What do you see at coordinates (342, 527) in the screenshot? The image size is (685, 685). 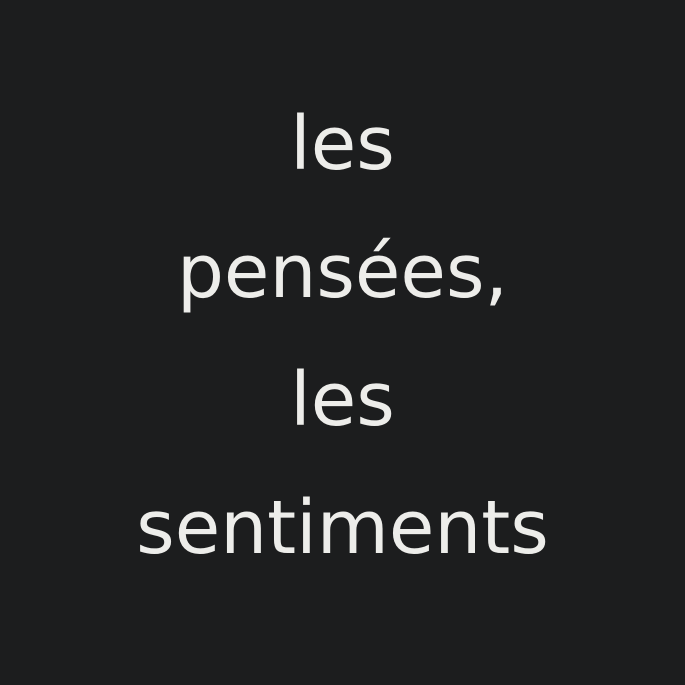 I see `quote-line-4: sentiments` at bounding box center [342, 527].